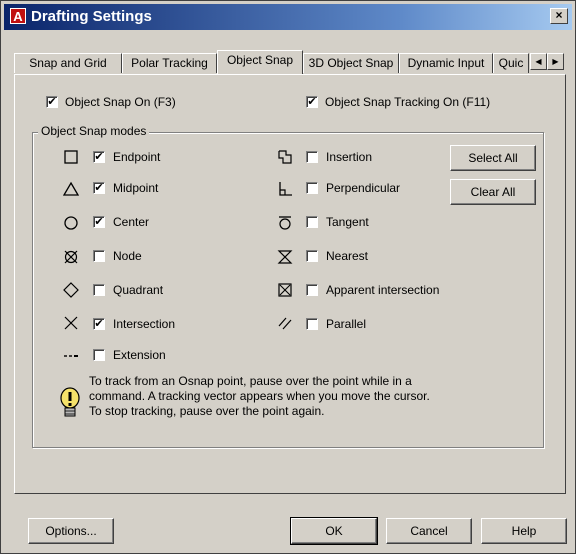  What do you see at coordinates (131, 222) in the screenshot?
I see `center-label: Center` at bounding box center [131, 222].